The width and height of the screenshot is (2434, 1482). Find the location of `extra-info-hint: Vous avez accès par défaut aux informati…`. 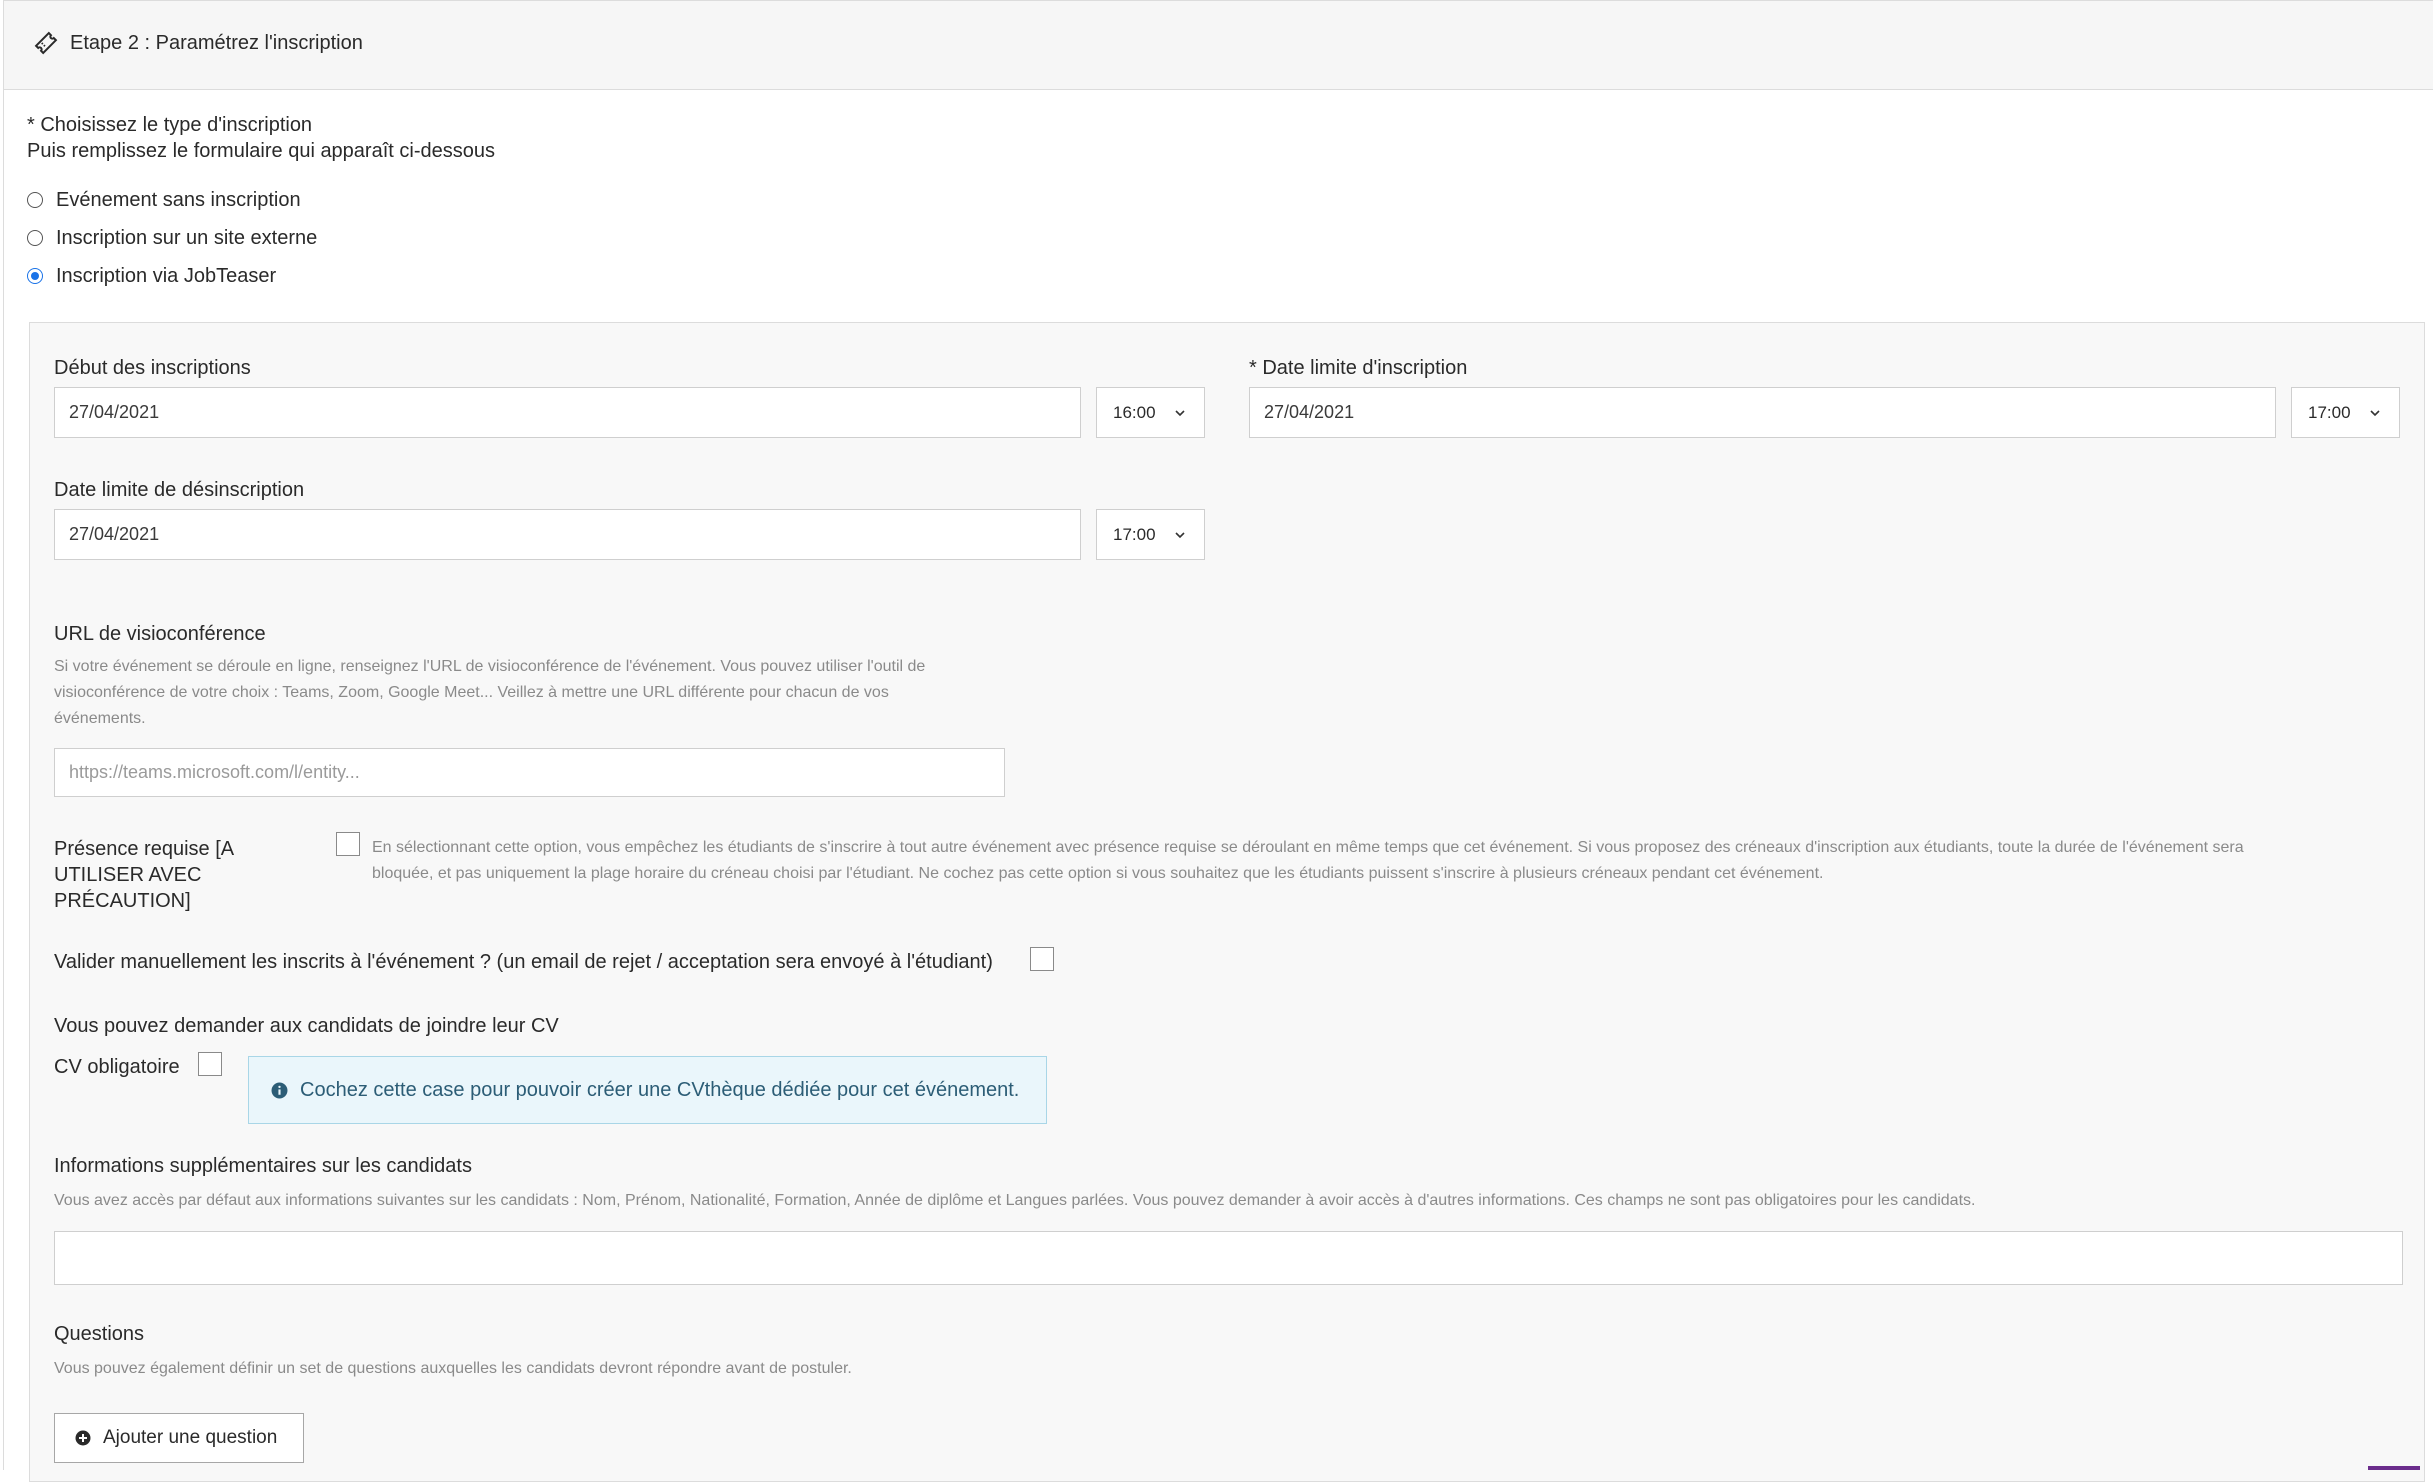

extra-info-hint: Vous avez accès par défaut aux informati… is located at coordinates (1015, 1200).